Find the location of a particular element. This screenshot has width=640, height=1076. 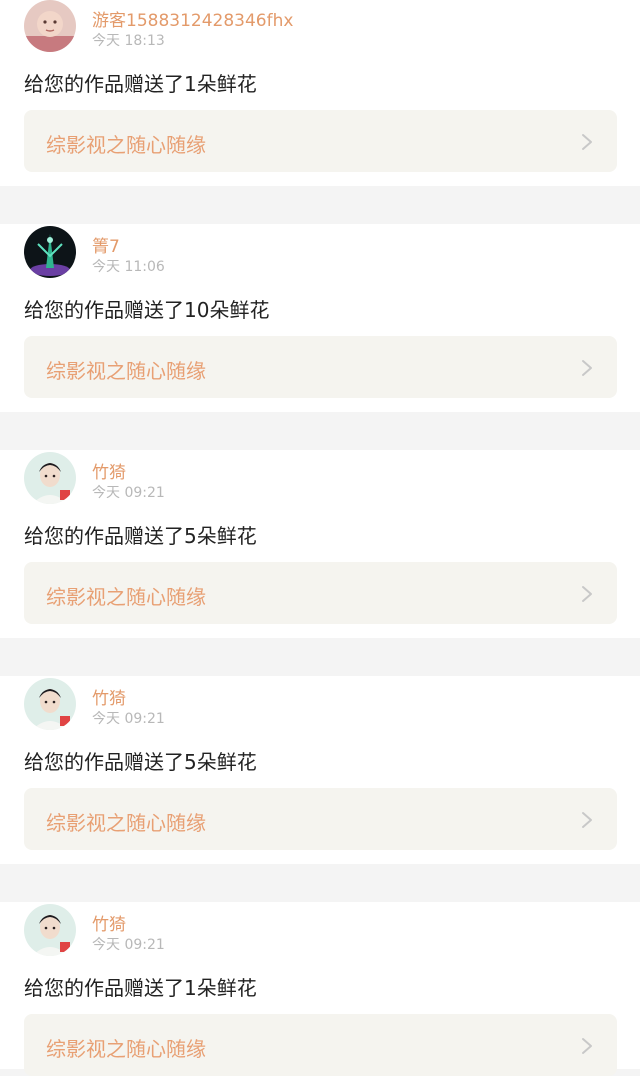

timestamp: 今天 11:06 is located at coordinates (128, 267).